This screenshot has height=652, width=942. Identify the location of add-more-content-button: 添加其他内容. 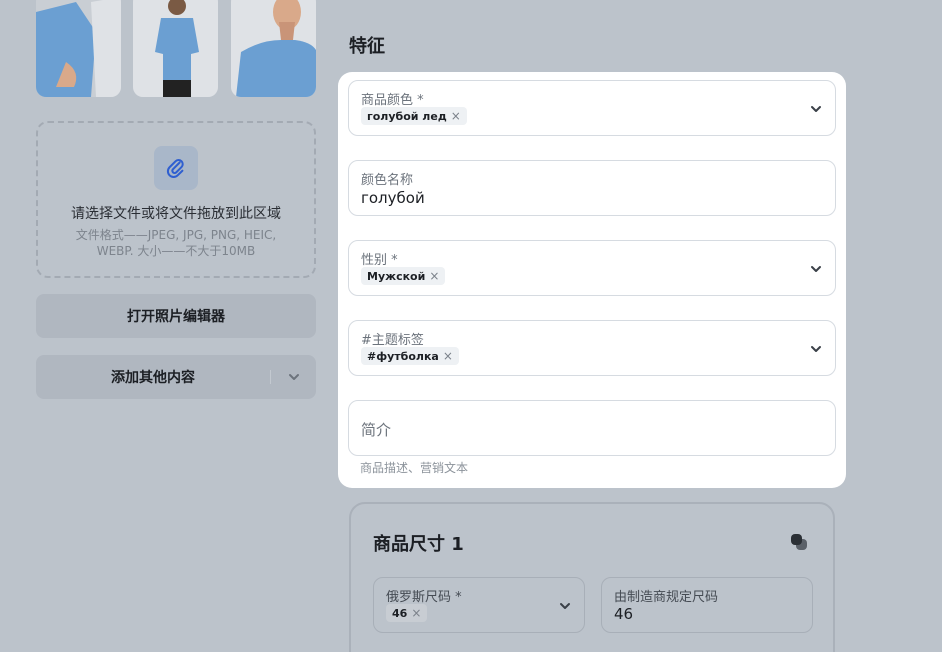
(176, 377).